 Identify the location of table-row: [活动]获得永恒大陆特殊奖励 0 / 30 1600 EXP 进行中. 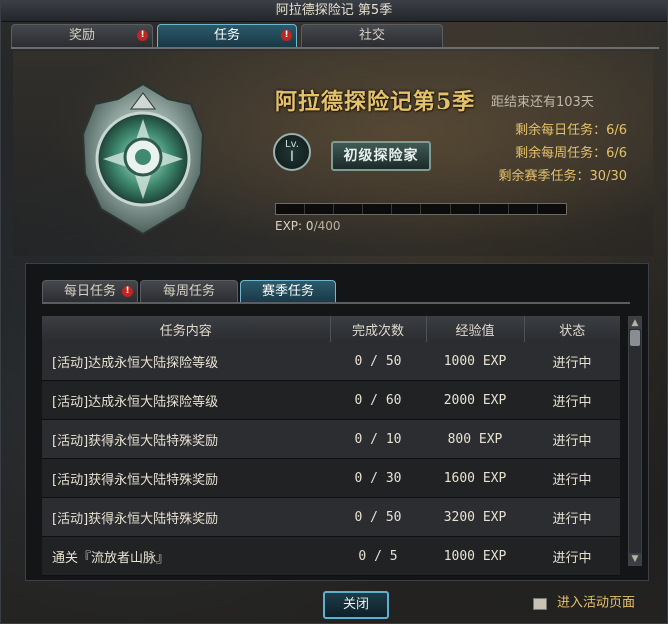
(331, 478).